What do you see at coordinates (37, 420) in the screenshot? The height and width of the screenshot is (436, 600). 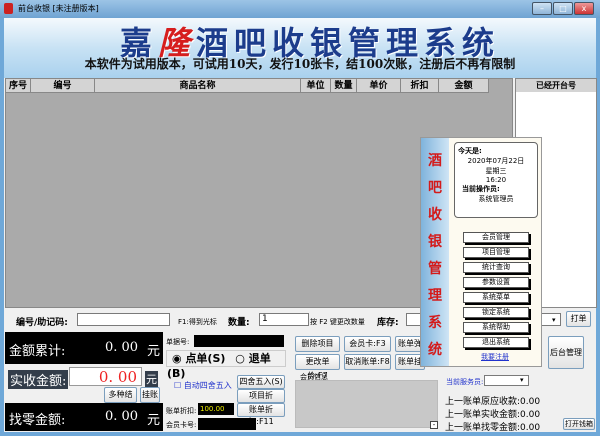 I see `change-label: 找零金额:` at bounding box center [37, 420].